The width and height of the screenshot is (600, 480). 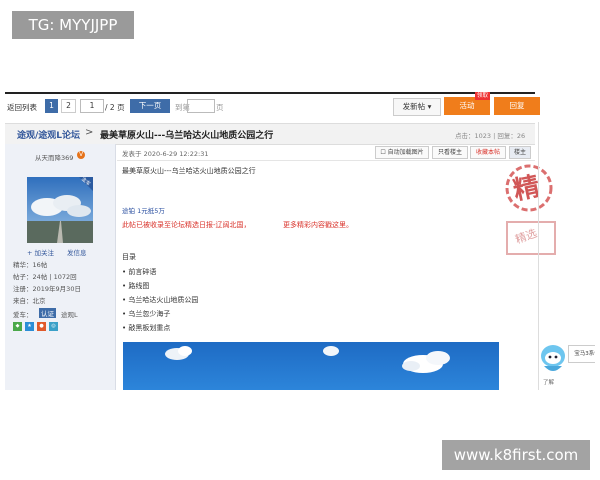 What do you see at coordinates (531, 238) in the screenshot?
I see `selected-stamp: 精选` at bounding box center [531, 238].